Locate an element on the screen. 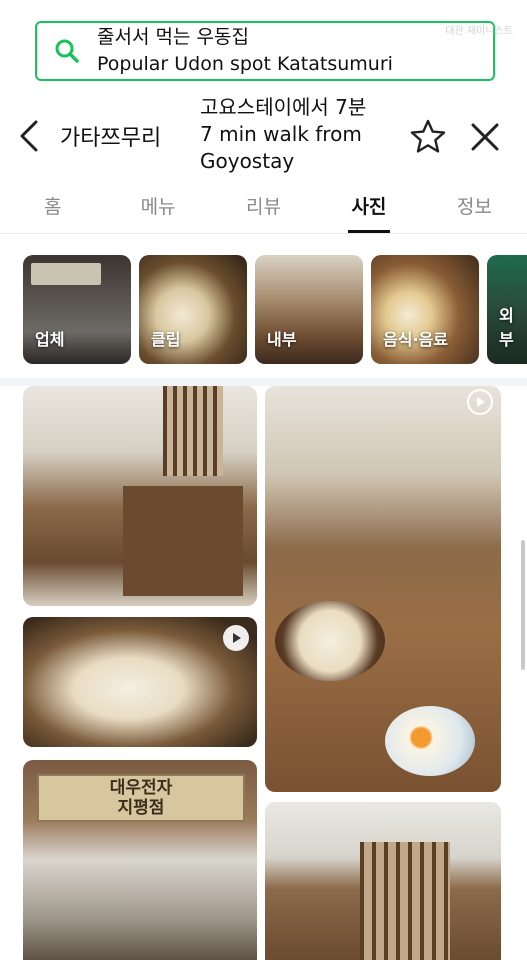 This screenshot has height=960, width=527. storefront-sign-graphic is located at coordinates (66, 274).